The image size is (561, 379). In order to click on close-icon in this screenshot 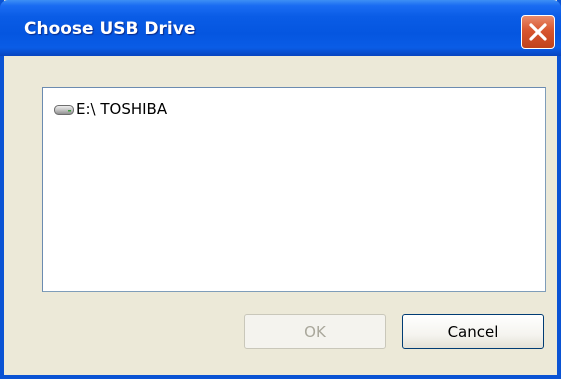, I will do `click(538, 32)`.